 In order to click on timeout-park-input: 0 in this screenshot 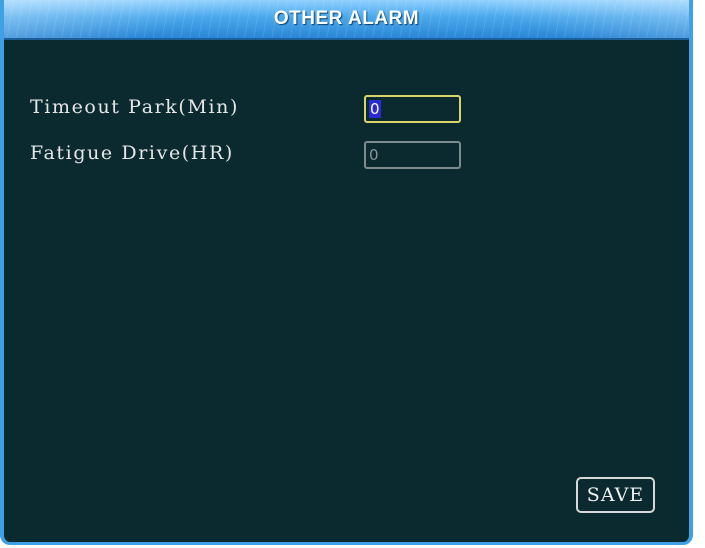, I will do `click(412, 109)`.